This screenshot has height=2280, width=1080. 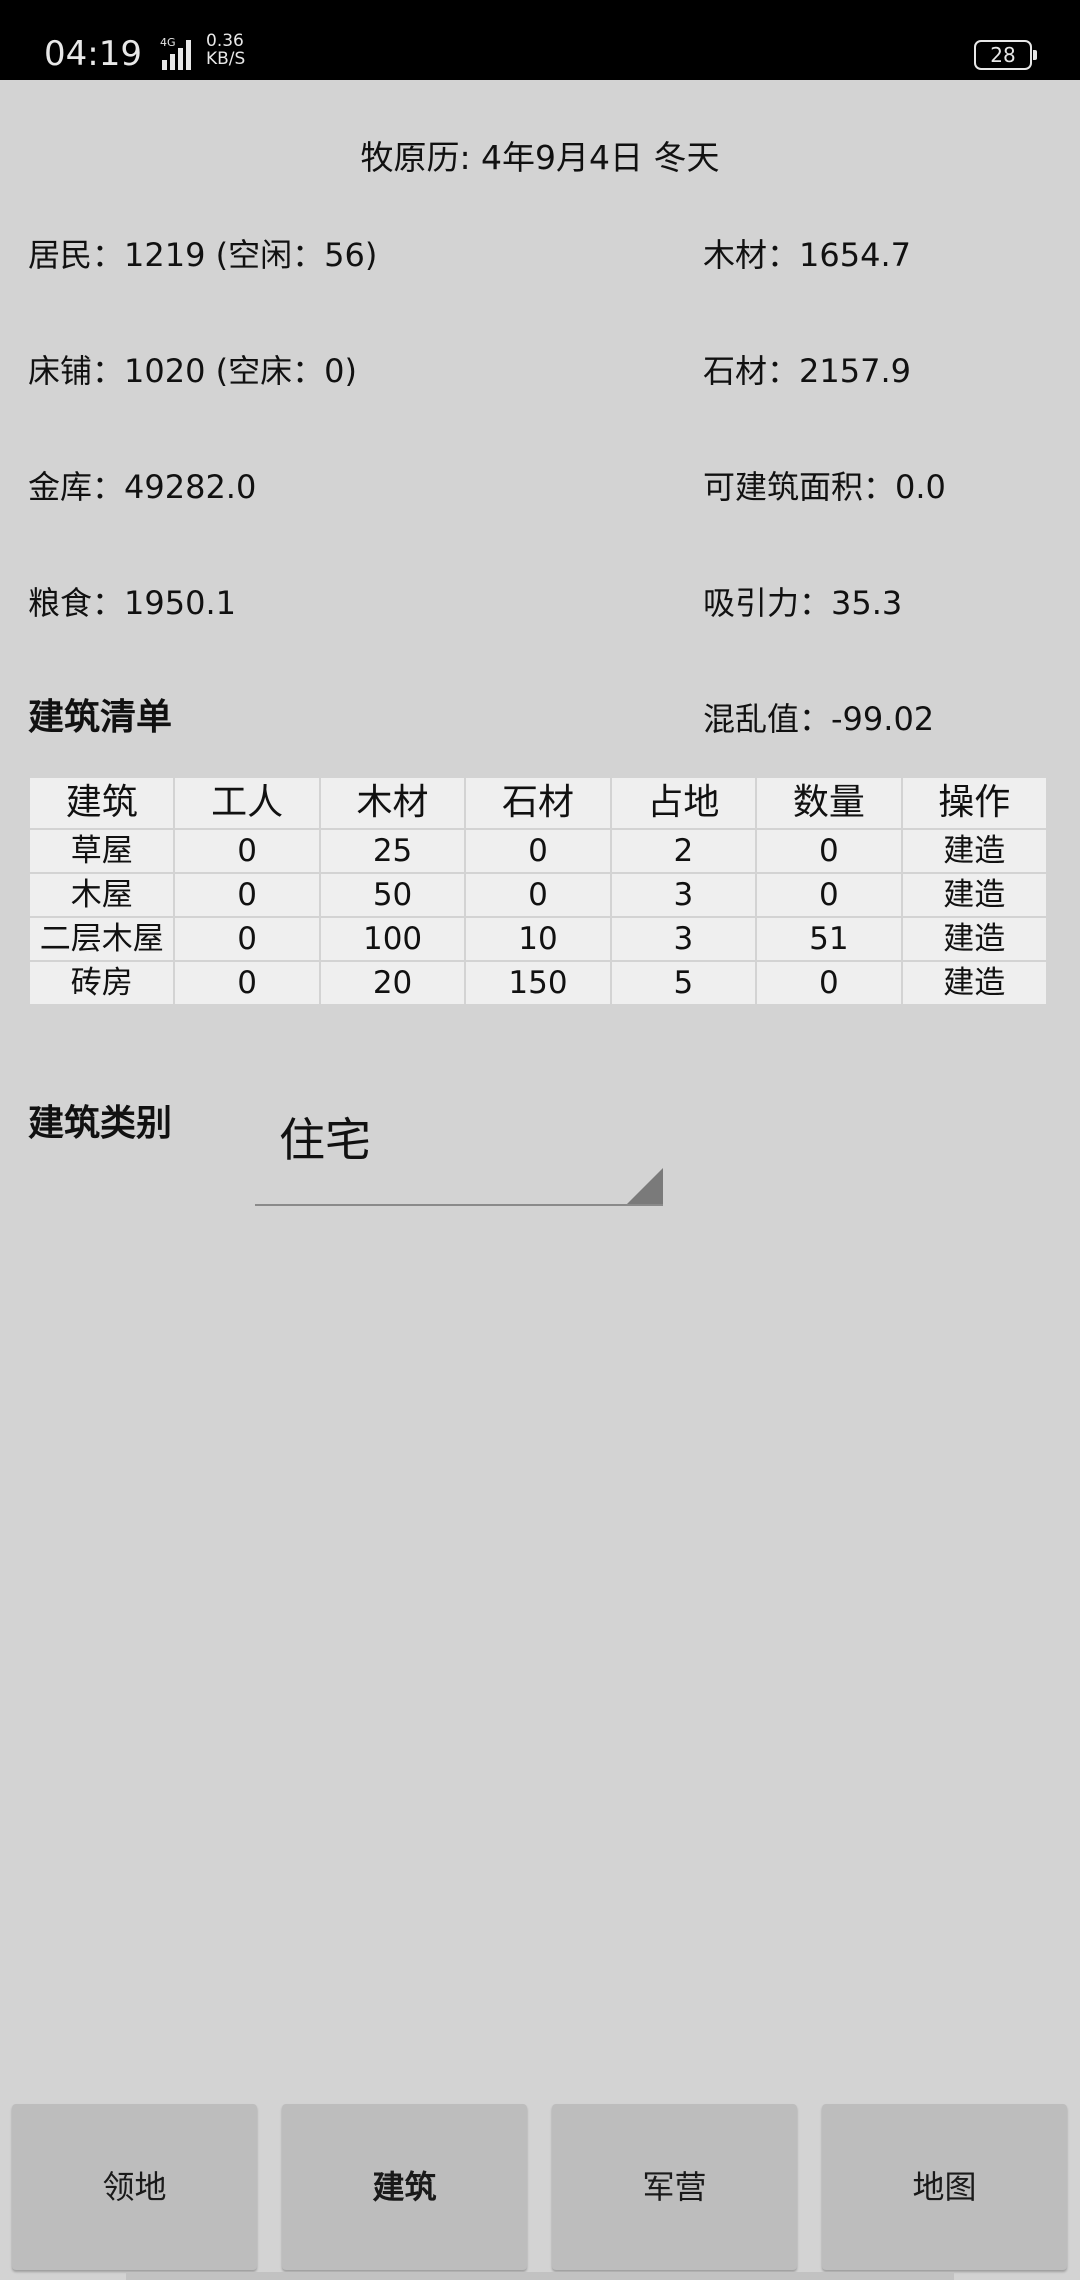 What do you see at coordinates (944, 2187) in the screenshot?
I see `nav-map-button: 地图` at bounding box center [944, 2187].